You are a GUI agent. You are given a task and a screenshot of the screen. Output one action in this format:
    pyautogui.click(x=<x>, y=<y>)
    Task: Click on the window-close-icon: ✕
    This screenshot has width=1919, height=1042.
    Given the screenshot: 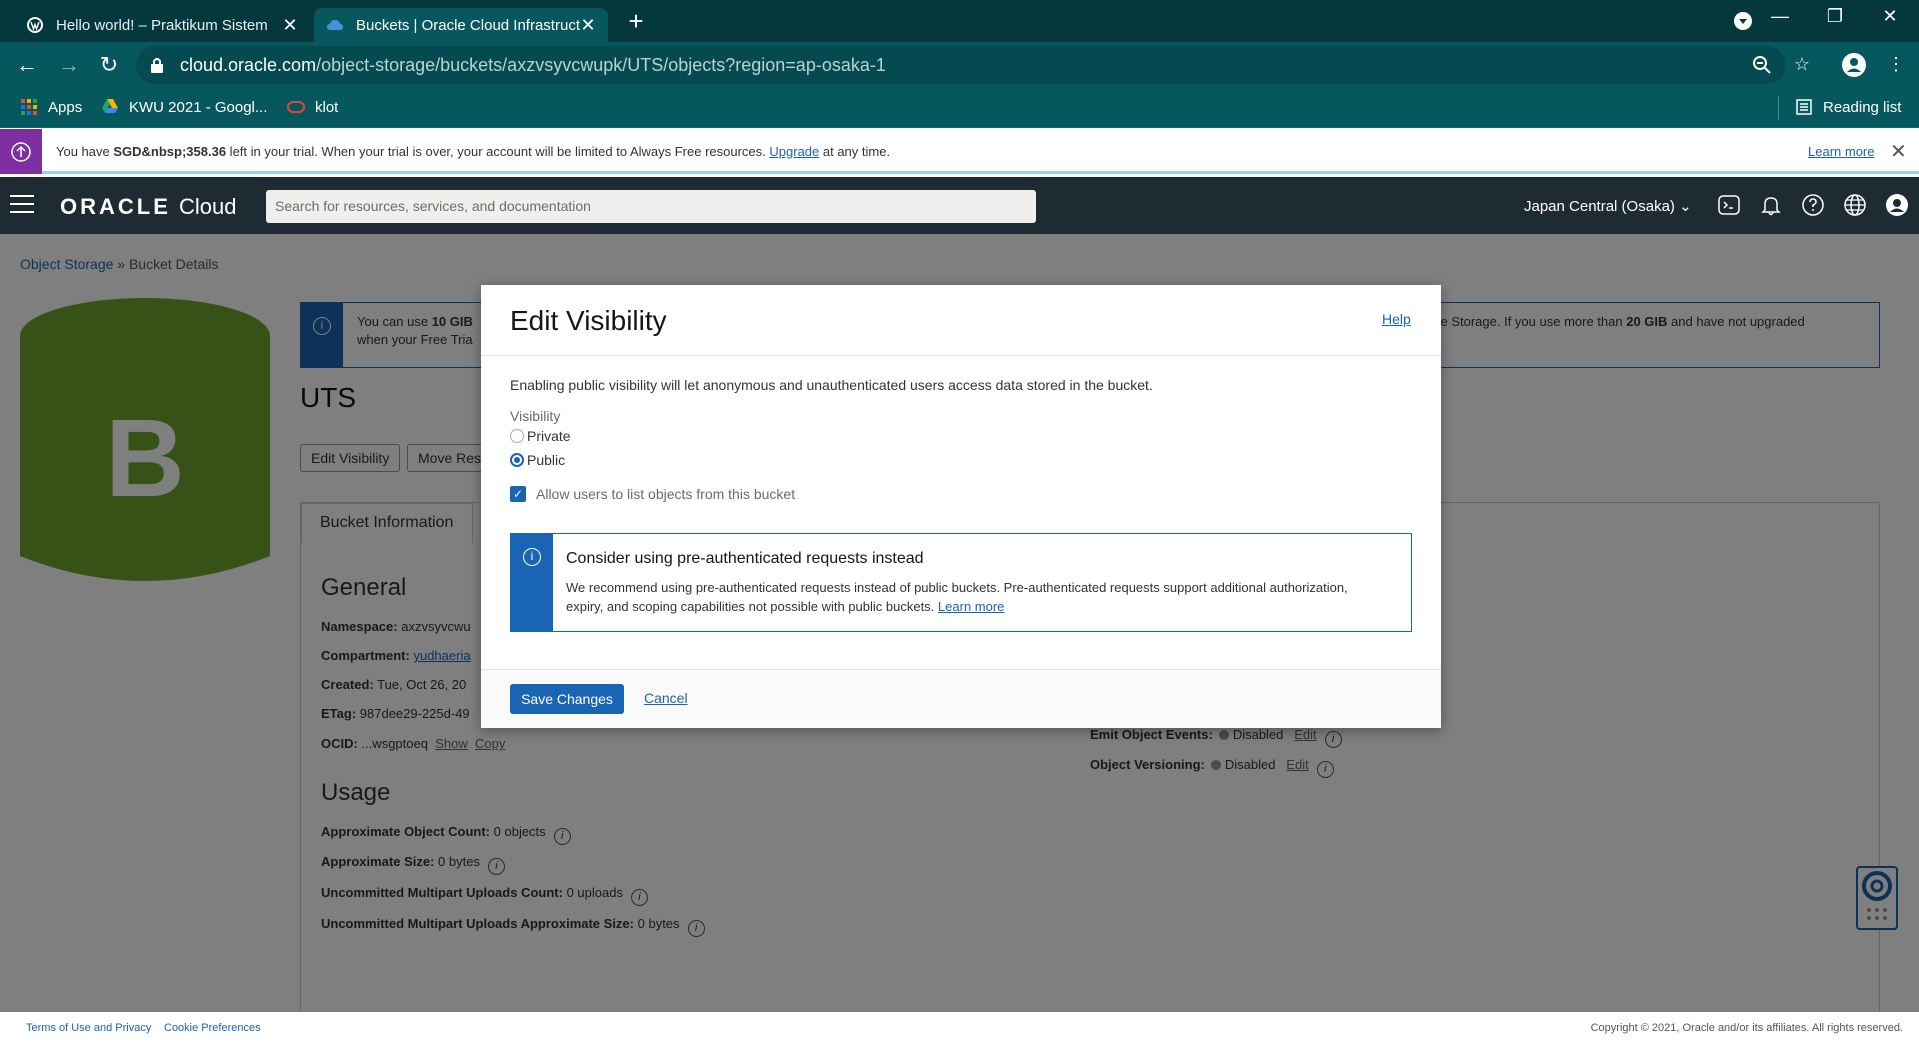 What is the action you would take?
    pyautogui.click(x=1890, y=16)
    